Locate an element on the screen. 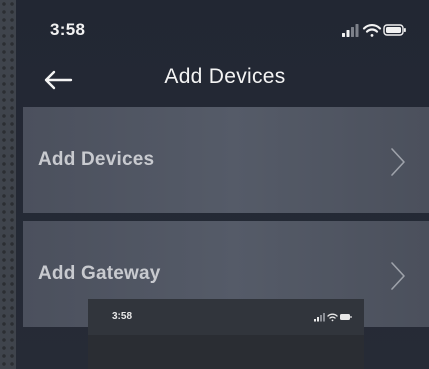  menu-item-label: Add Devices is located at coordinates (96, 159).